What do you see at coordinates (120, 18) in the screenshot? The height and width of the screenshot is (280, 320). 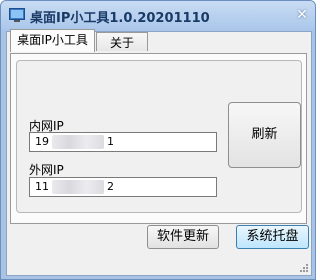 I see `window-title: 桌面IP小工具1.0.20201110` at bounding box center [120, 18].